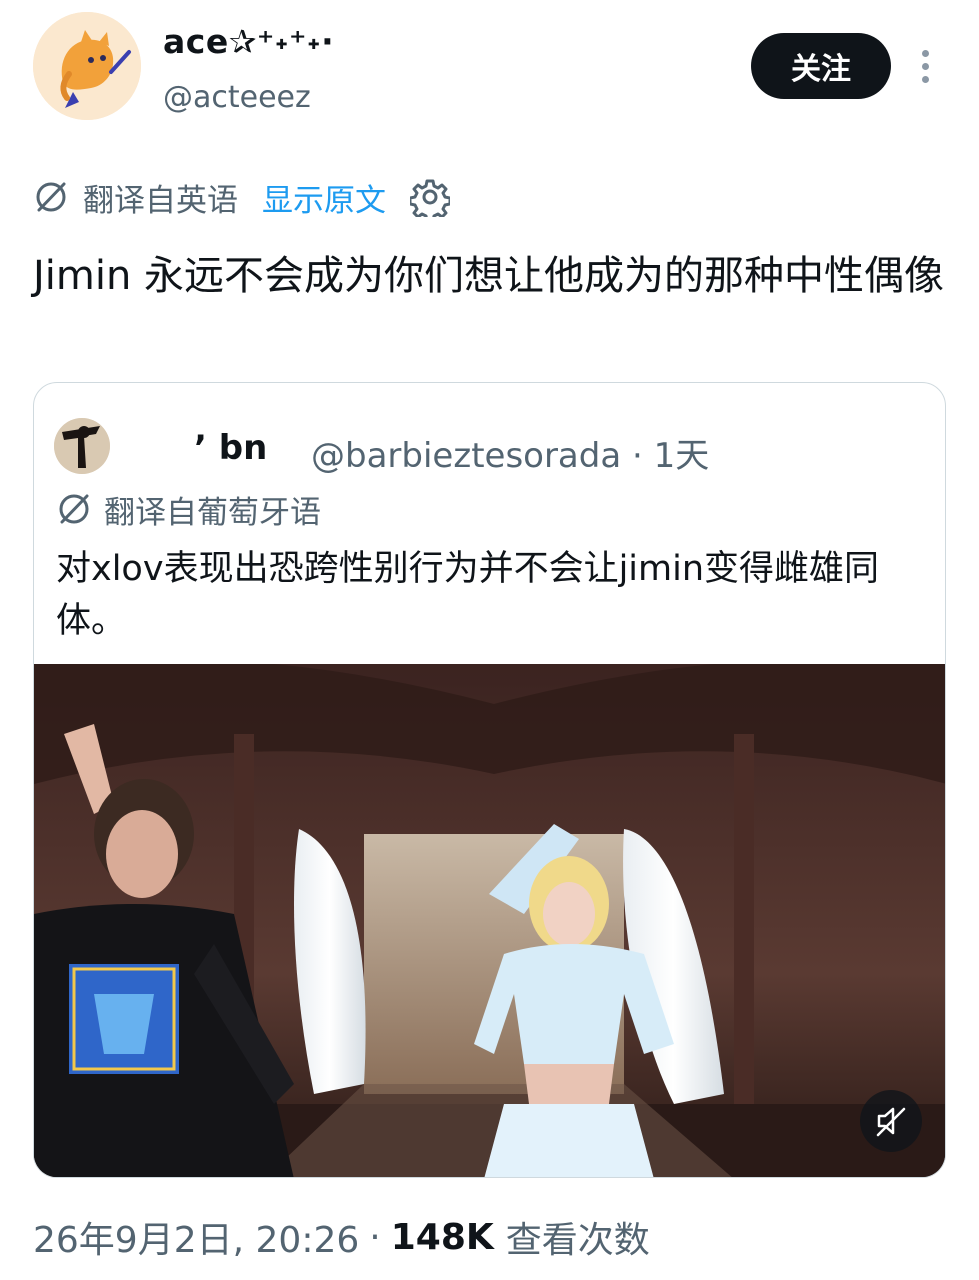 The width and height of the screenshot is (979, 1280). Describe the element at coordinates (237, 97) in the screenshot. I see `author-handle: @acteeez` at that location.